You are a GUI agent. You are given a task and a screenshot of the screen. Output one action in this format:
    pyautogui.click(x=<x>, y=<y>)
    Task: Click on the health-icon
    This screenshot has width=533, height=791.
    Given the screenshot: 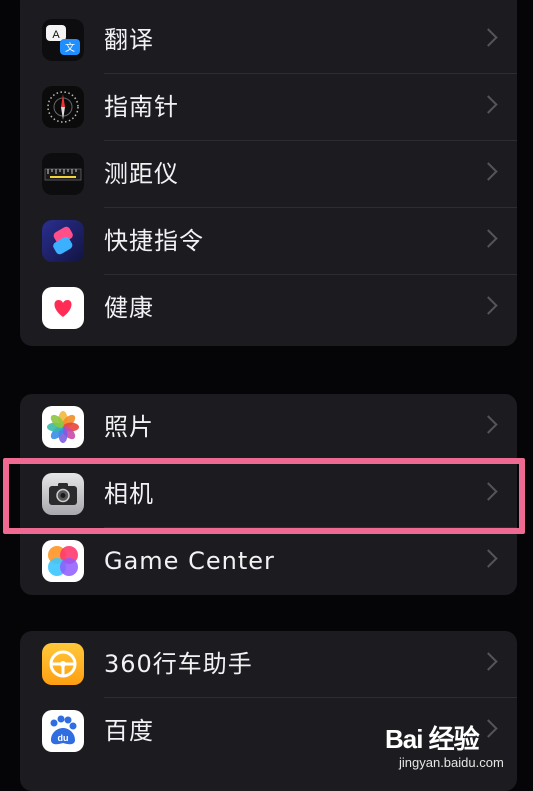 What is the action you would take?
    pyautogui.click(x=63, y=308)
    